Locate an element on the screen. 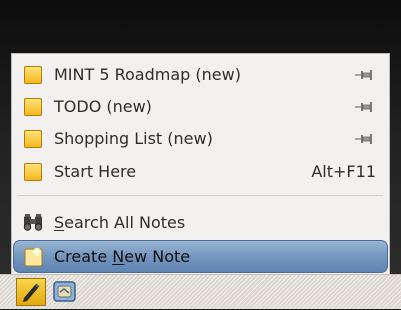 Image resolution: width=401 pixels, height=310 pixels. search-all-notes-label: Search All Notes is located at coordinates (119, 223).